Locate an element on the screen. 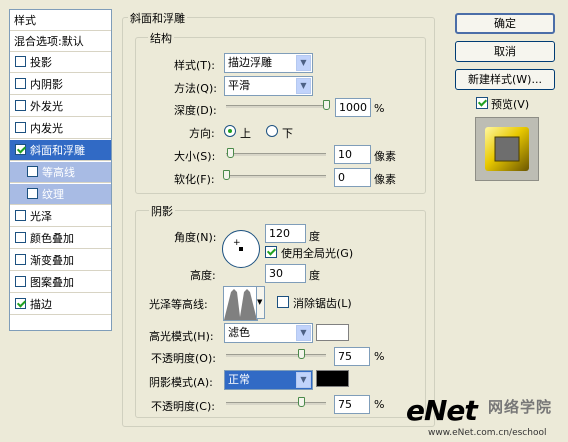 Image resolution: width=568 pixels, height=442 pixels. gloss-contour-preview is located at coordinates (240, 303).